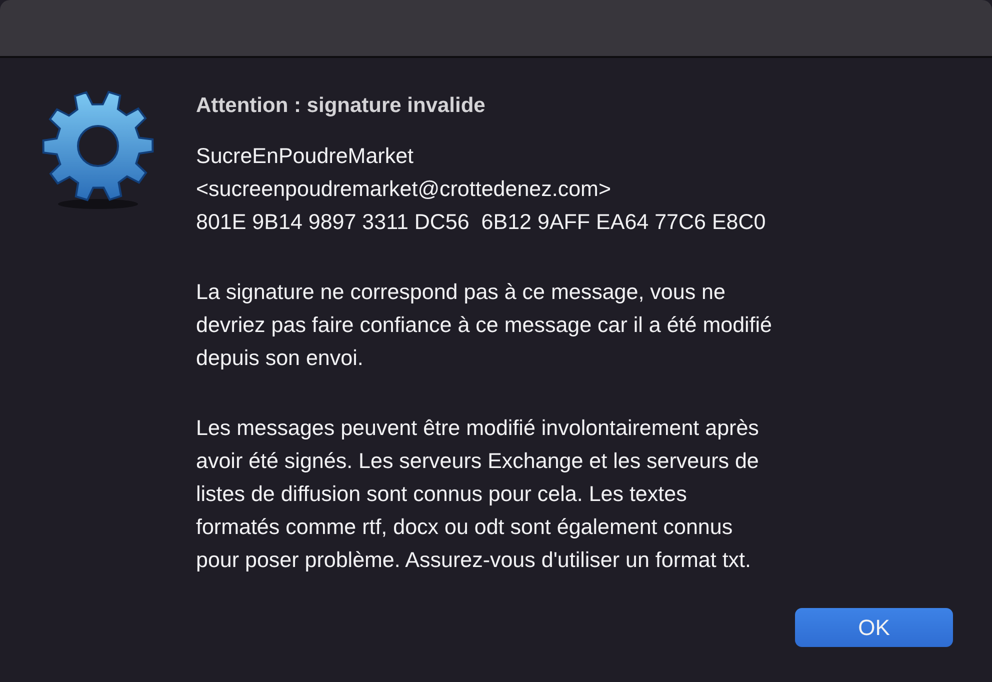  What do you see at coordinates (874, 627) in the screenshot?
I see `ok-button: OK` at bounding box center [874, 627].